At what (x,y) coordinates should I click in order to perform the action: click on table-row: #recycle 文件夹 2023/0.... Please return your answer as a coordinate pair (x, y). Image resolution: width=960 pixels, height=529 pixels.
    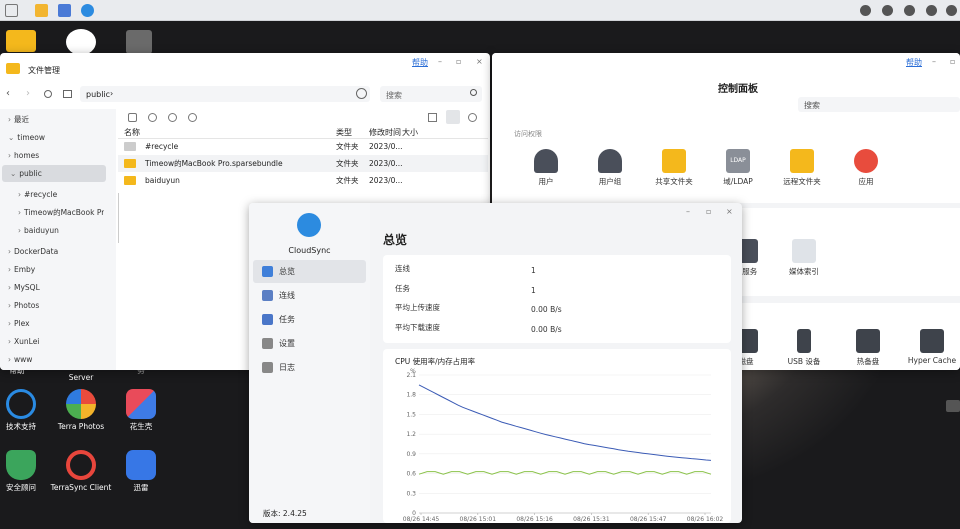
    Looking at the image, I should click on (303, 146).